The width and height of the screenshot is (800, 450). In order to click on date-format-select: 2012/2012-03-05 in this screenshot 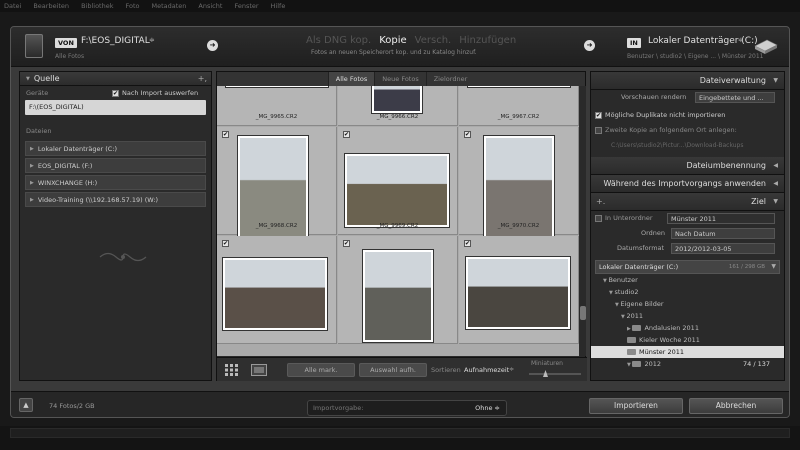, I will do `click(723, 248)`.